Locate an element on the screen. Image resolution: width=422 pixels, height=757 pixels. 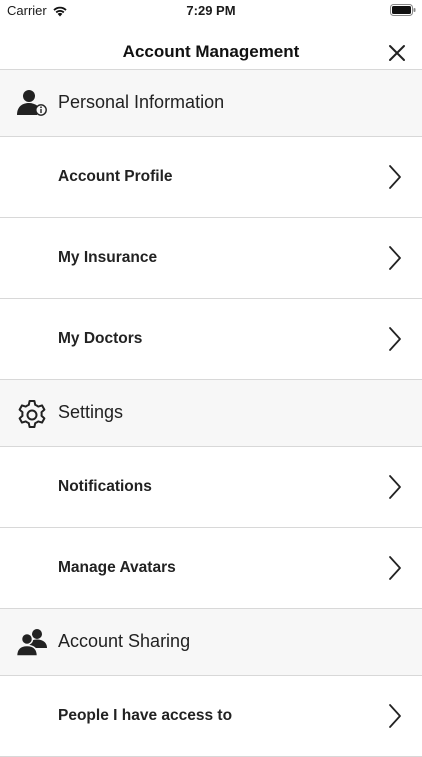
battery-icon is located at coordinates (403, 10).